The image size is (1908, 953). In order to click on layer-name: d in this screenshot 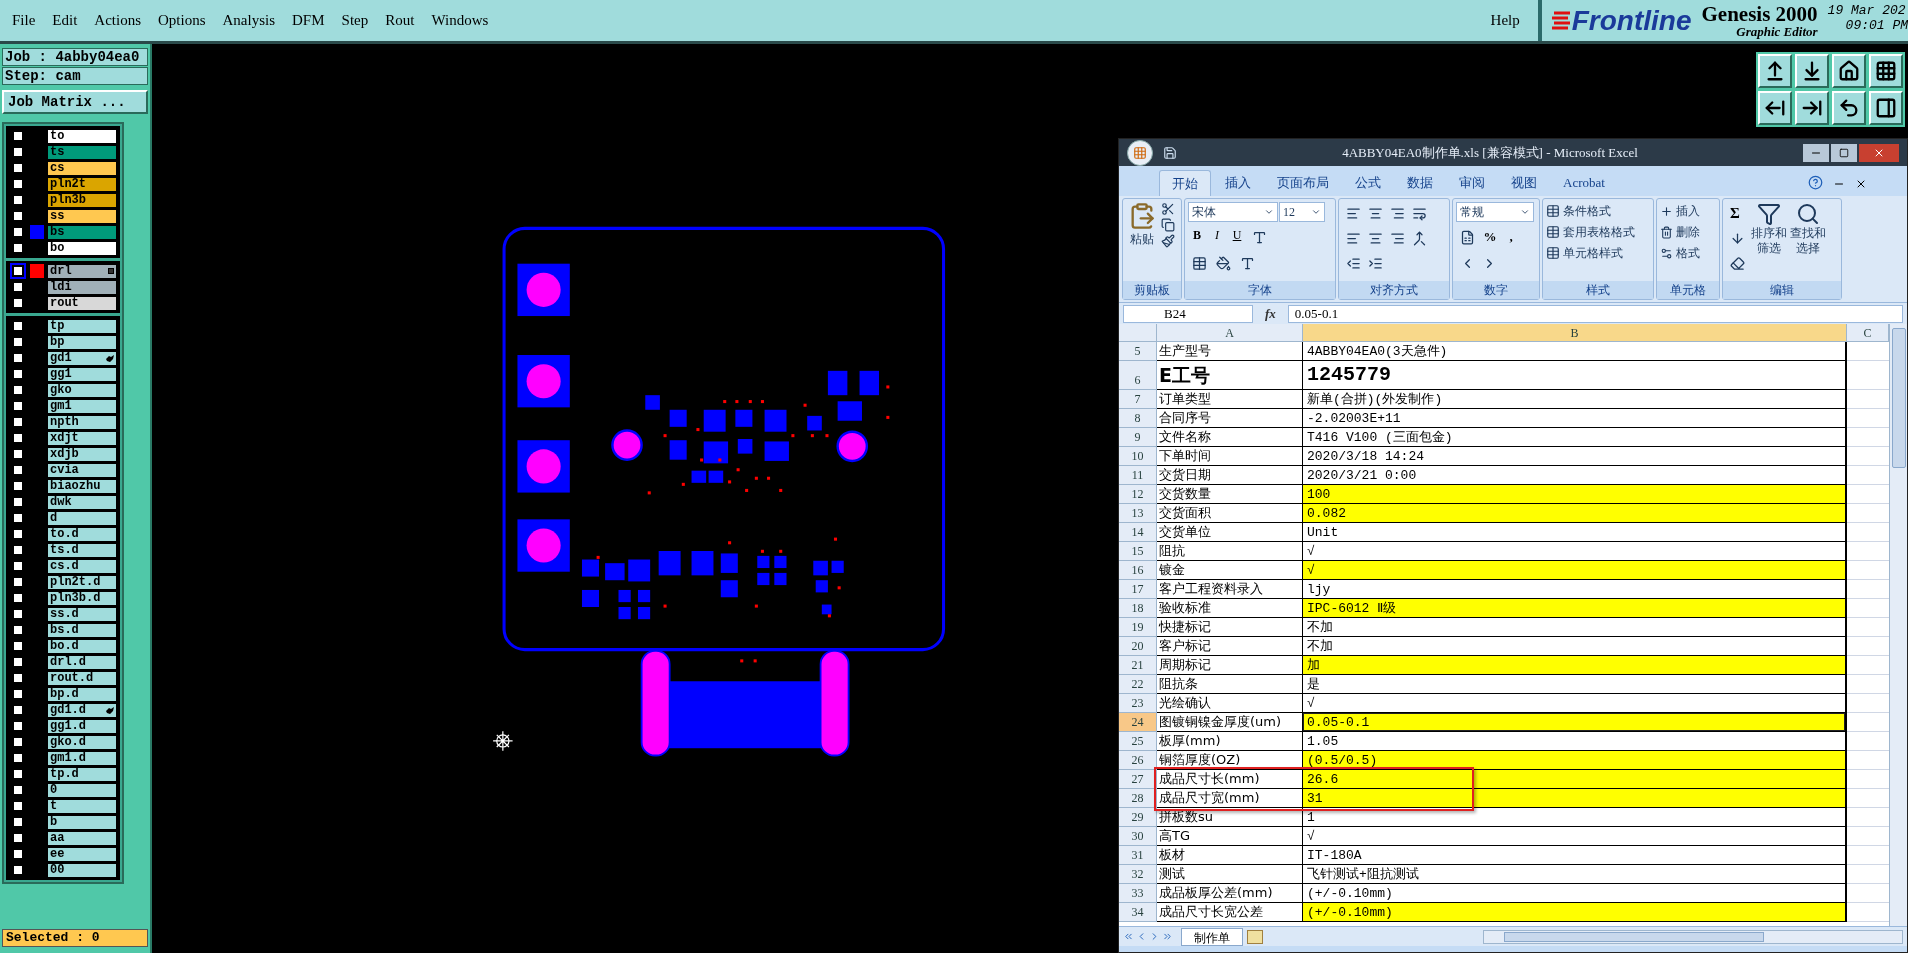, I will do `click(82, 518)`.